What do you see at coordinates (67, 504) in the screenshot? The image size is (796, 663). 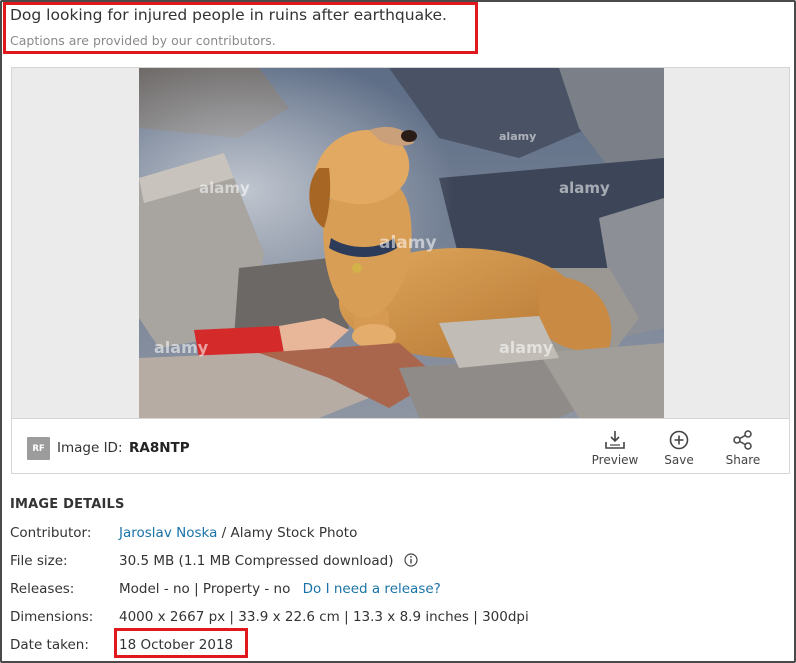 I see `image-details-heading: IMAGE DETAILS` at bounding box center [67, 504].